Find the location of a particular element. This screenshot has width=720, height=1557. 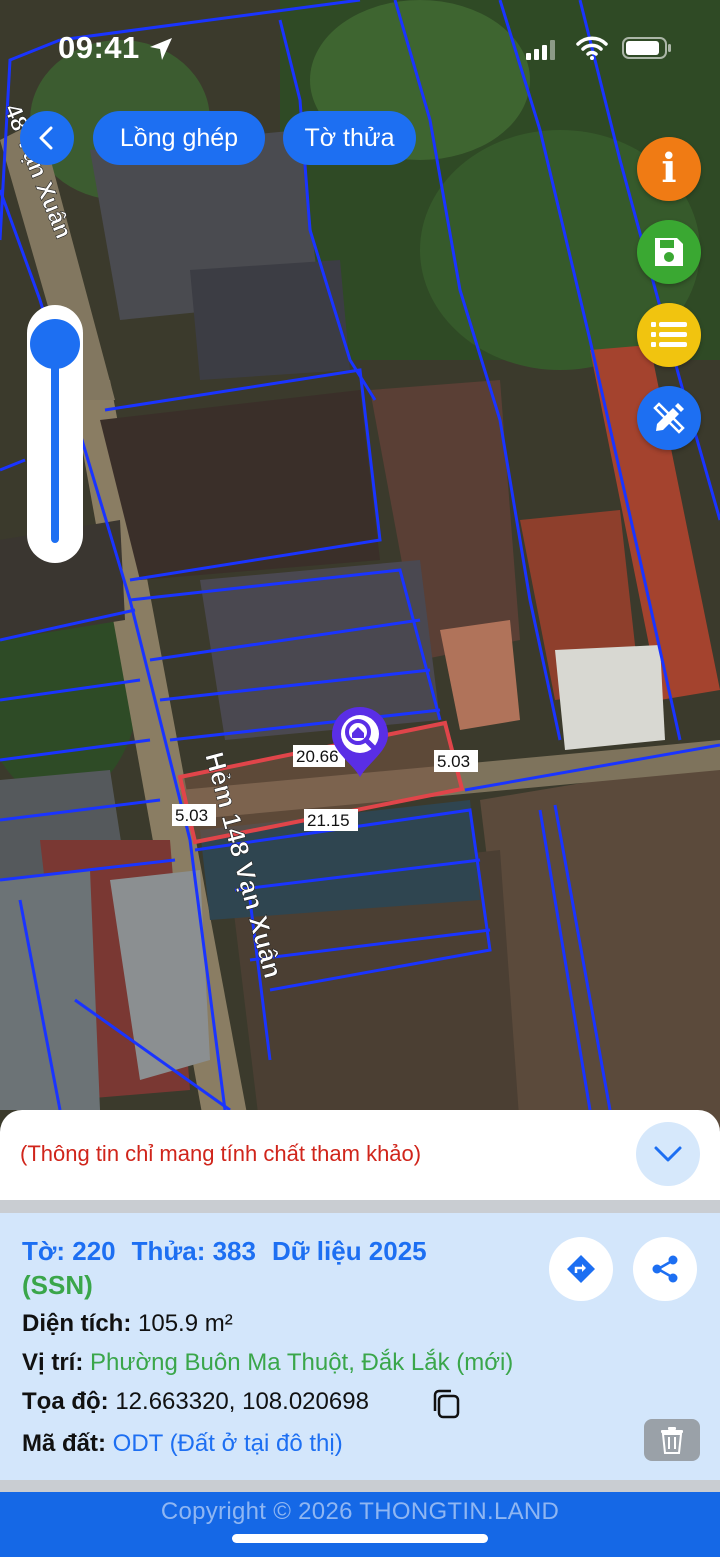

parcel-edge-right: 5.03 is located at coordinates (453, 761).